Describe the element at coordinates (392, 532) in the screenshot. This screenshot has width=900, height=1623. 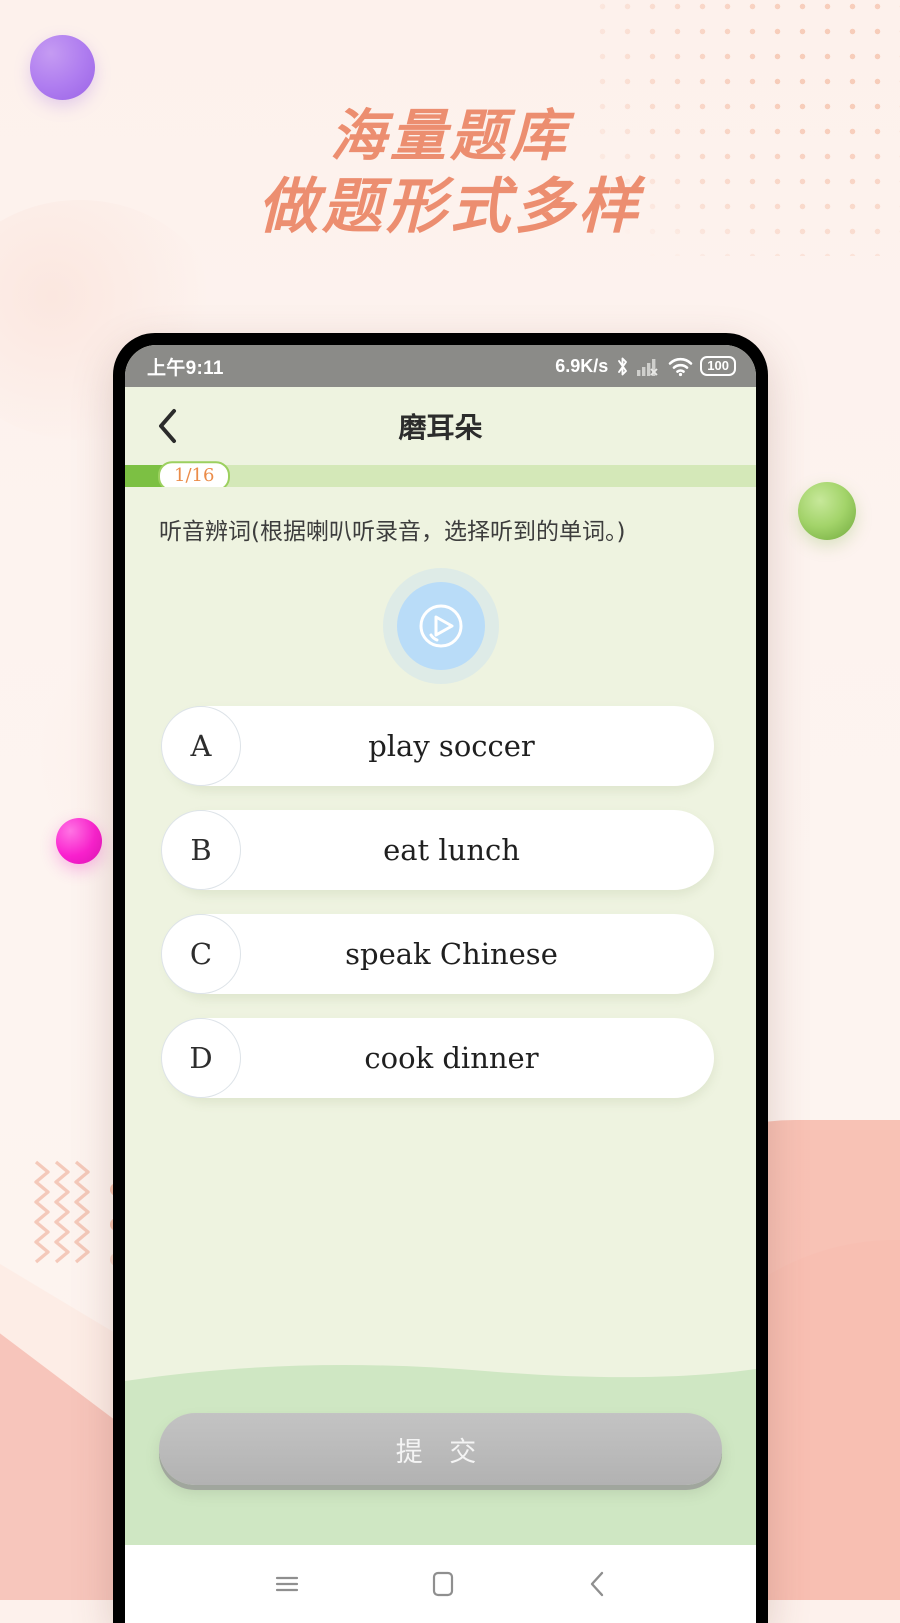
I see `question-prompt: 听音辨词(根据喇叭听录音，选择听到的单词。)` at that location.